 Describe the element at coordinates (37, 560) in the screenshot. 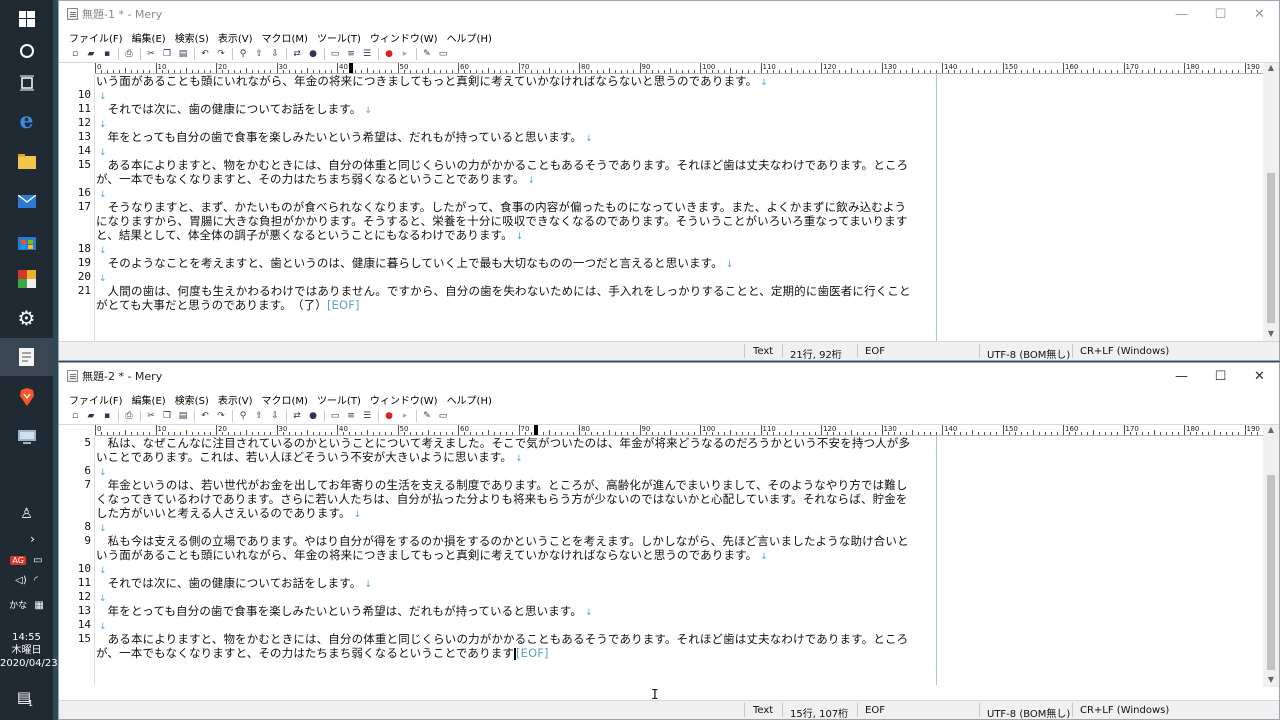

I see `battery-icon: ▭` at that location.